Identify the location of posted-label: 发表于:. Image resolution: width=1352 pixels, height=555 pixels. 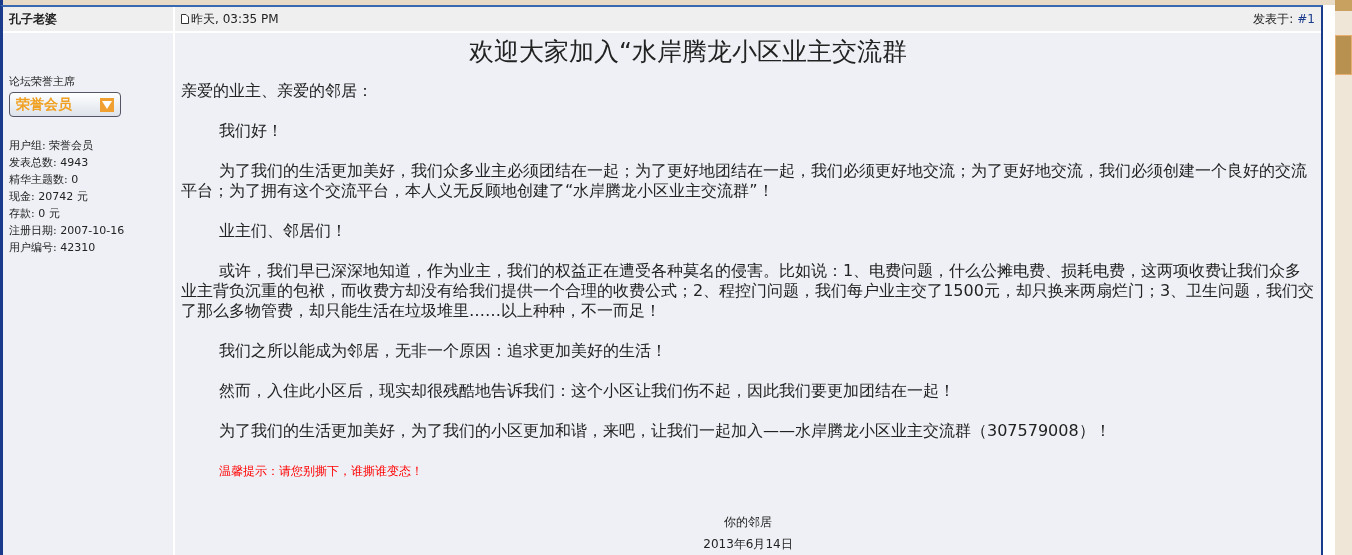
(1273, 19).